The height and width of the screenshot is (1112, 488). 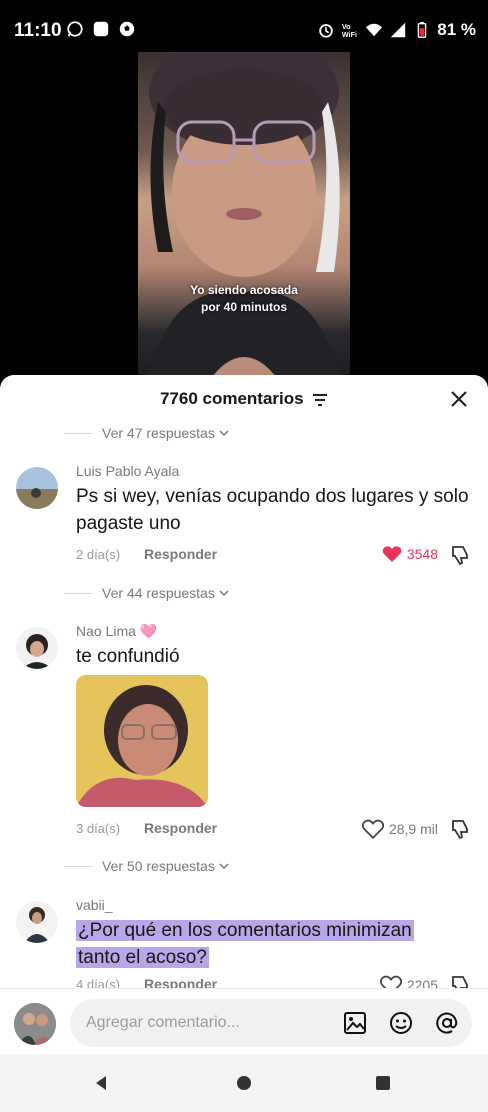 I want to click on comment-text: te confundió, so click(x=128, y=656).